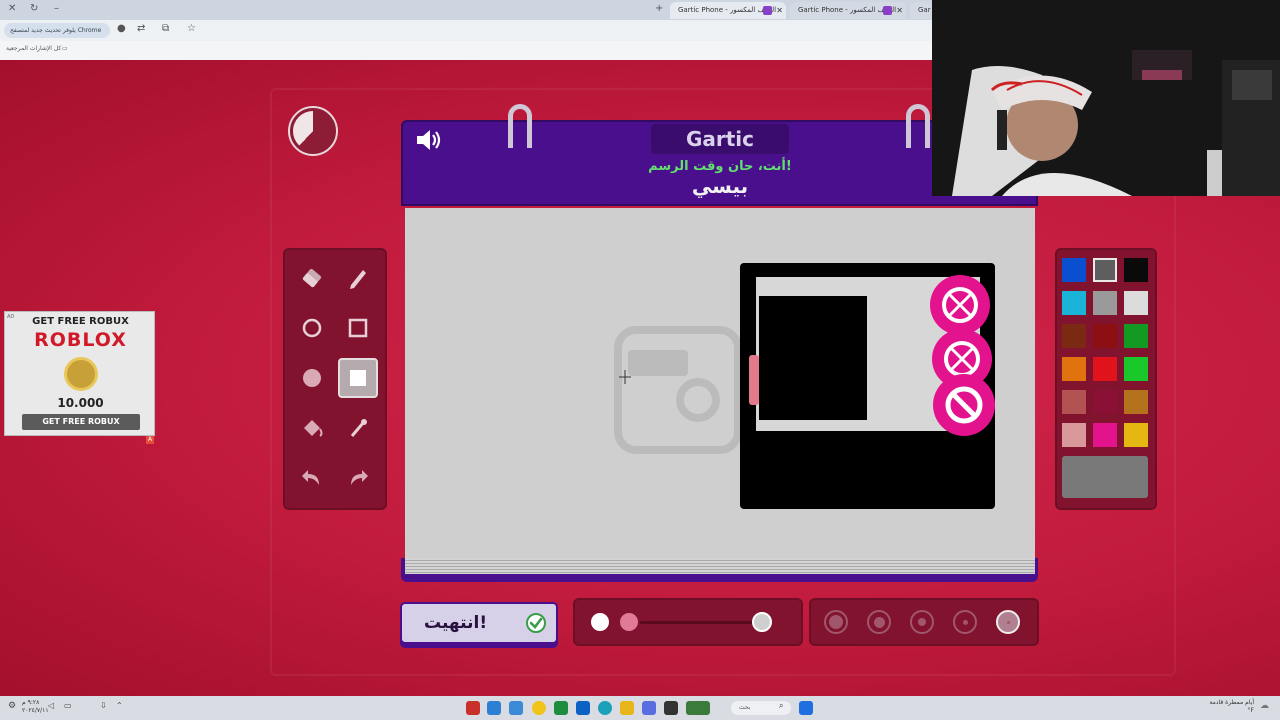 The height and width of the screenshot is (720, 1280). I want to click on square-filled-icon, so click(358, 378).